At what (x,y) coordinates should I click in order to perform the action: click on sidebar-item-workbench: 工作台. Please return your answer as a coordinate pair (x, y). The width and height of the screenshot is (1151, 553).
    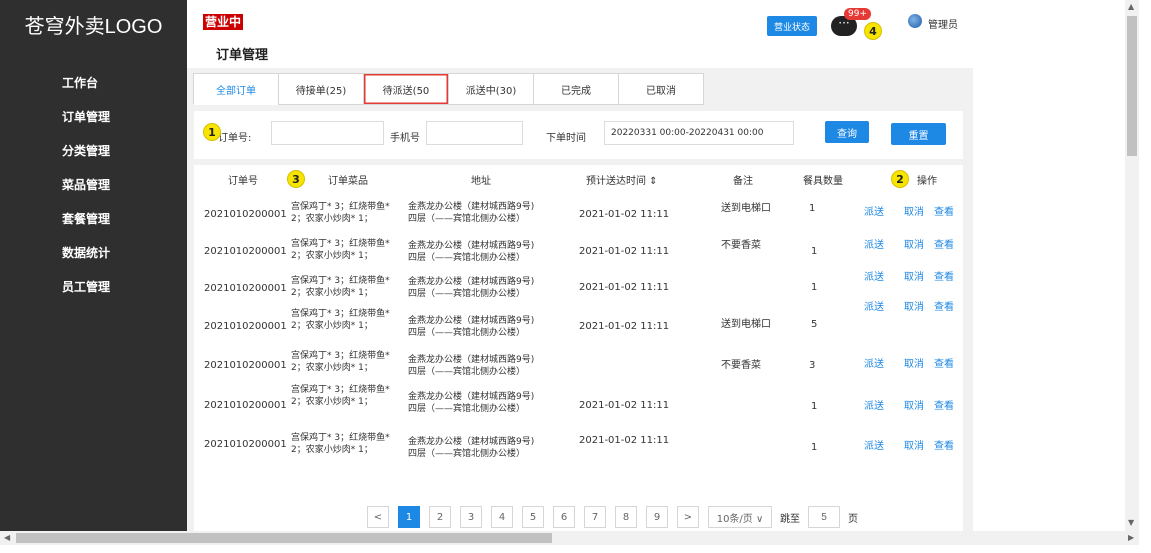
    Looking at the image, I should click on (86, 89).